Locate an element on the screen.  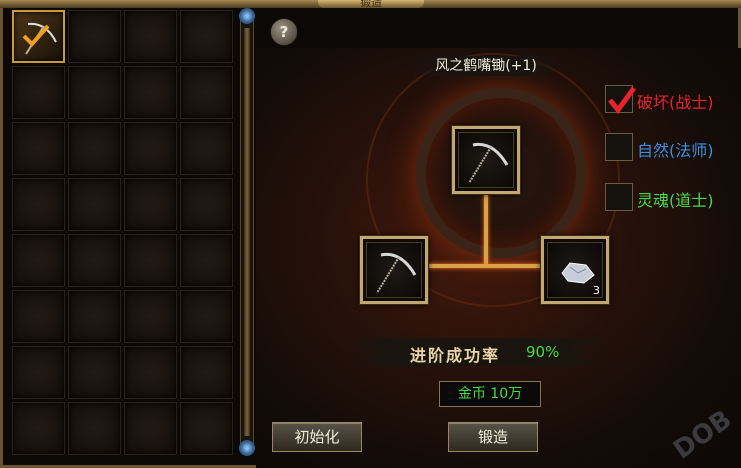
gold-cost: 金币 10万 is located at coordinates (490, 394).